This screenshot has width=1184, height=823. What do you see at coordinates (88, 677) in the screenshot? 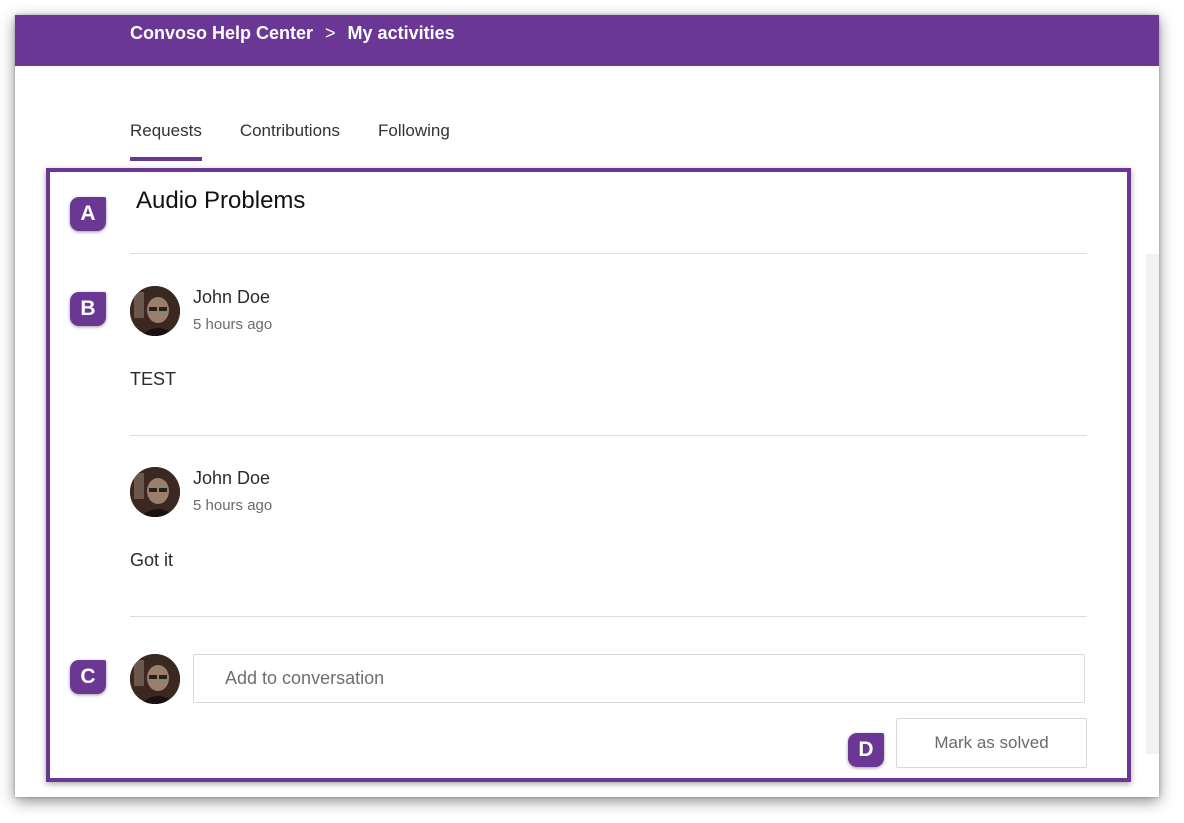
I see `callout-marker-c: C` at bounding box center [88, 677].